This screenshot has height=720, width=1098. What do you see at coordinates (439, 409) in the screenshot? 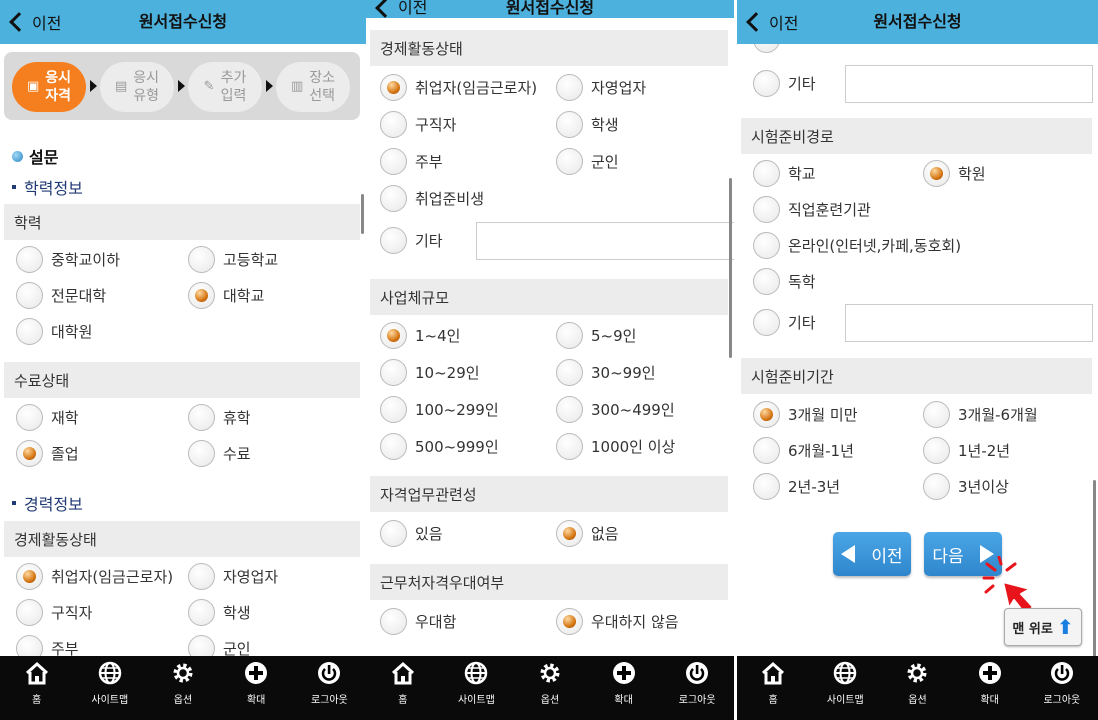
I see `radio-option: 100~299인` at bounding box center [439, 409].